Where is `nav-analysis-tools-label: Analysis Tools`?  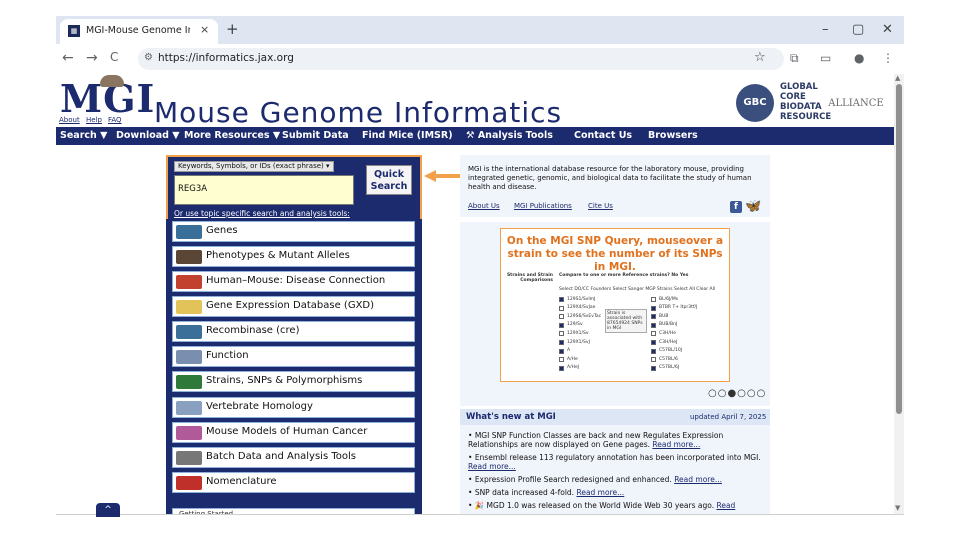
nav-analysis-tools-label: Analysis Tools is located at coordinates (515, 135).